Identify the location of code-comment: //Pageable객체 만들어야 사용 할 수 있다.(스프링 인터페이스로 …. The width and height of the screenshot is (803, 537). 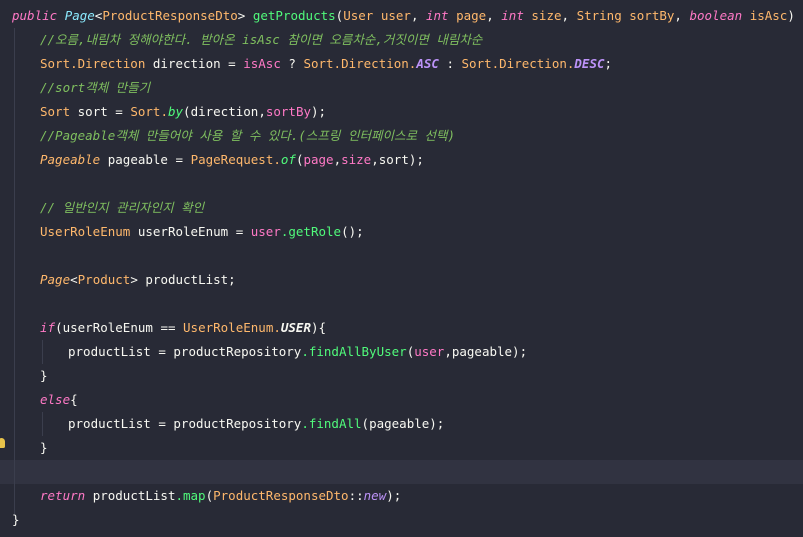
(248, 135).